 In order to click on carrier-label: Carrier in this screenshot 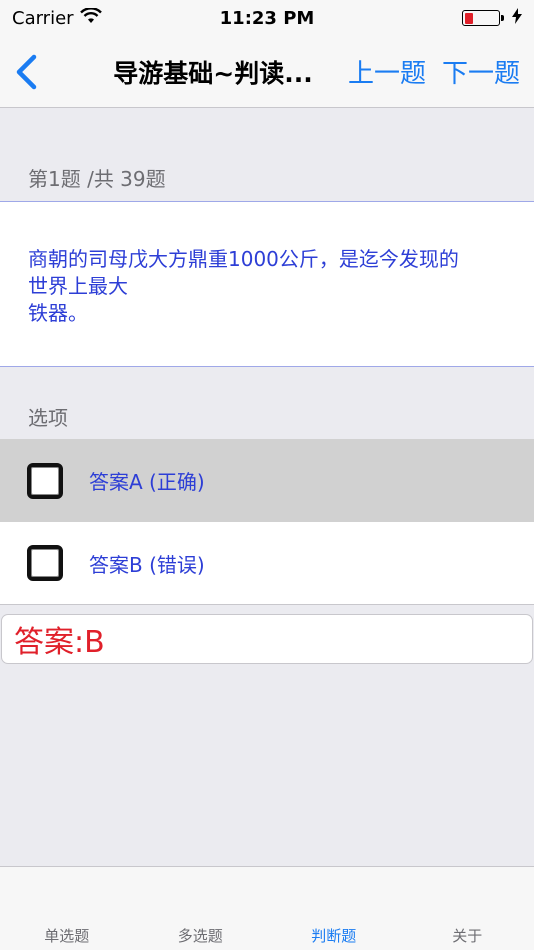, I will do `click(43, 18)`.